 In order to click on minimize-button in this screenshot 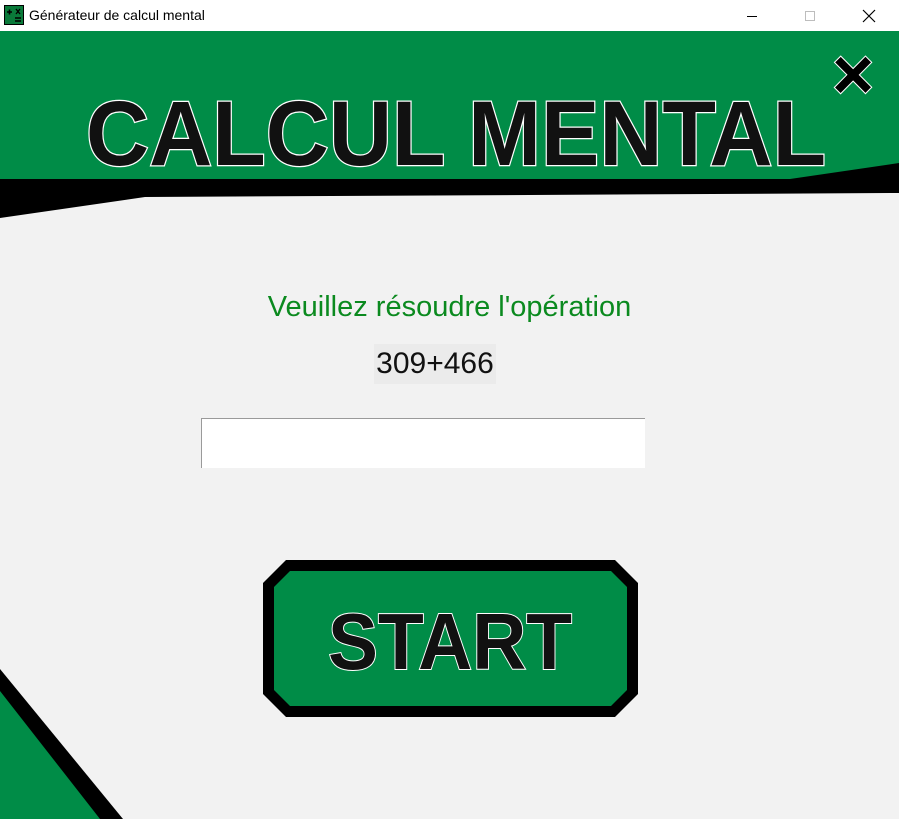, I will do `click(752, 15)`.